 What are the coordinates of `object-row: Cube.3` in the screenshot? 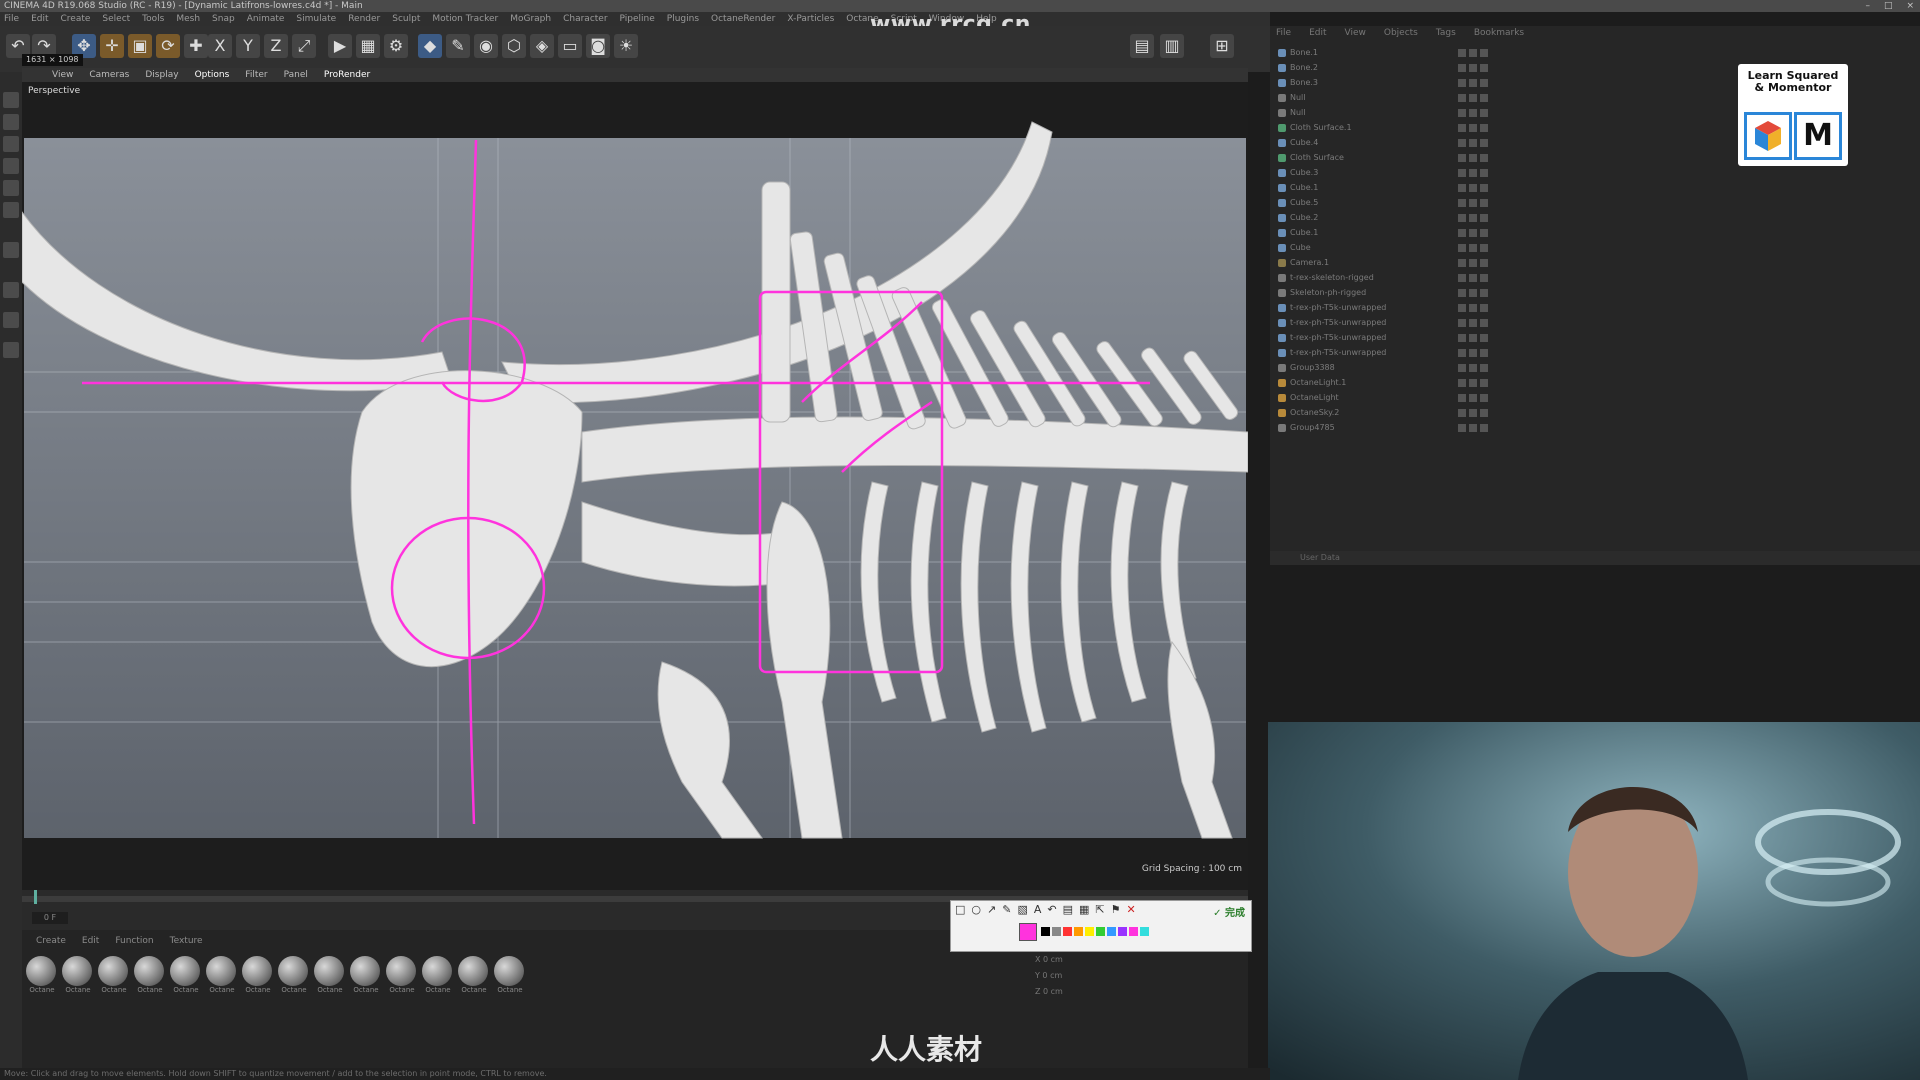 It's located at (1598, 173).